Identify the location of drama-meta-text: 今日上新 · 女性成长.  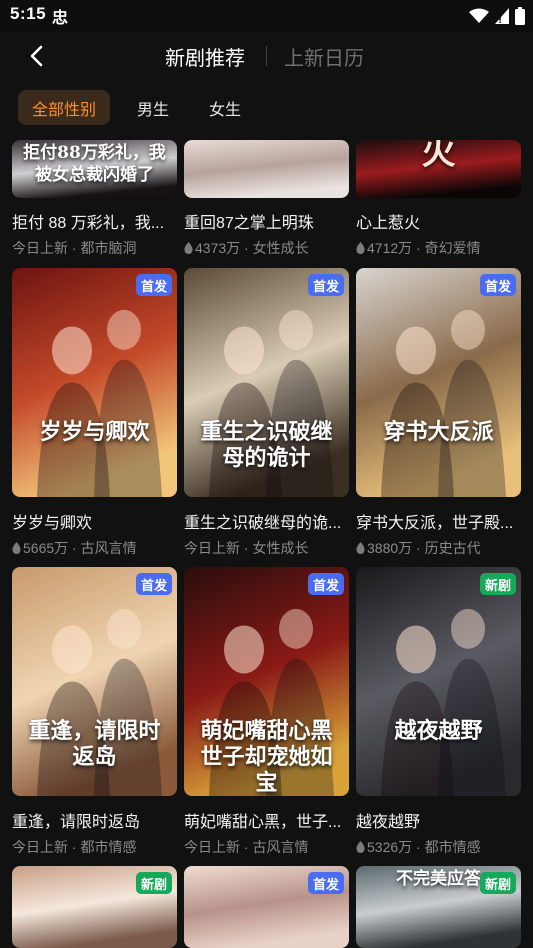
(246, 548).